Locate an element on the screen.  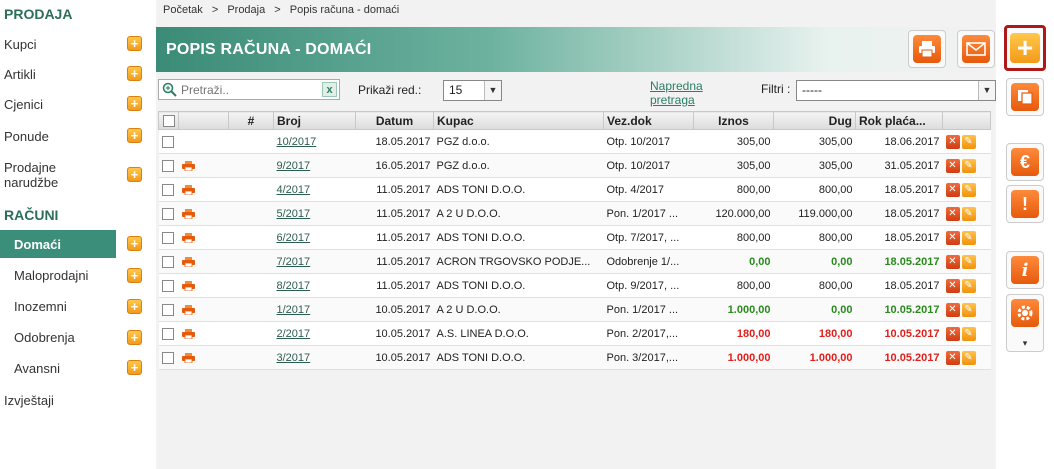
row-broj: 4/2017 is located at coordinates (314, 189).